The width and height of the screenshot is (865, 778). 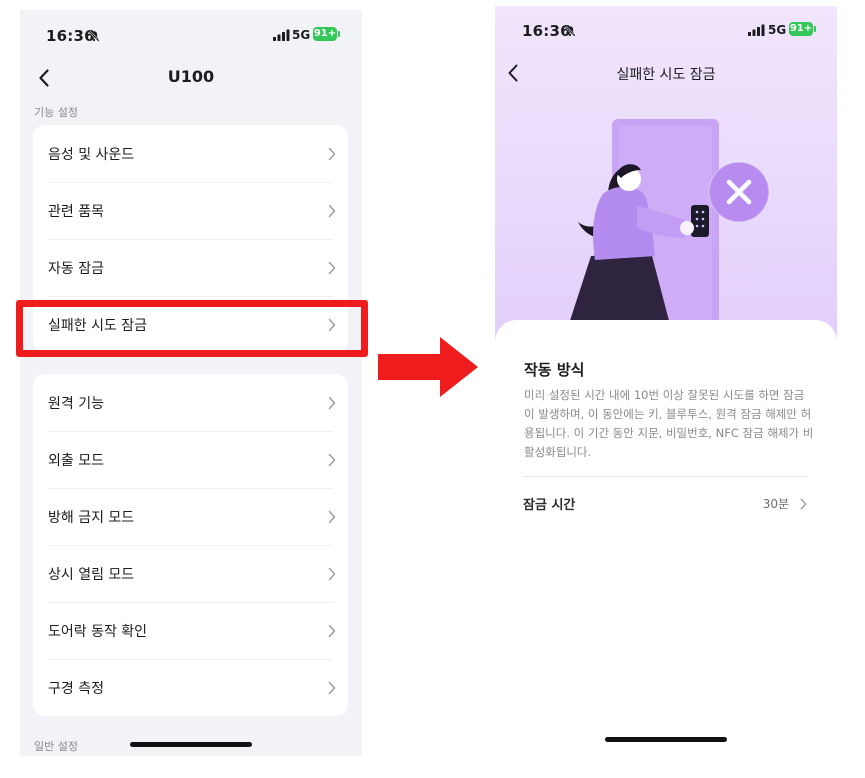 What do you see at coordinates (192, 328) in the screenshot?
I see `highlight-box` at bounding box center [192, 328].